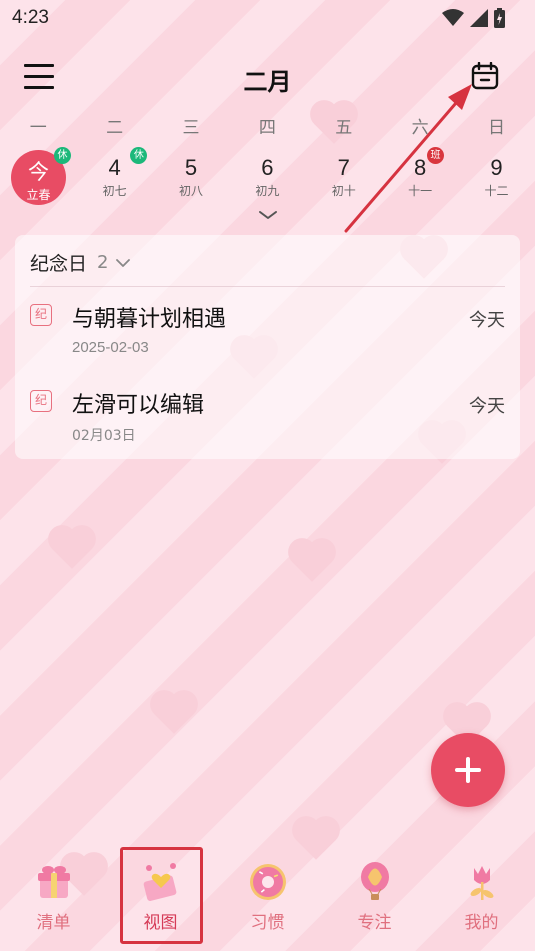 The width and height of the screenshot is (535, 951). What do you see at coordinates (38, 128) in the screenshot?
I see `weekday-label: 一` at bounding box center [38, 128].